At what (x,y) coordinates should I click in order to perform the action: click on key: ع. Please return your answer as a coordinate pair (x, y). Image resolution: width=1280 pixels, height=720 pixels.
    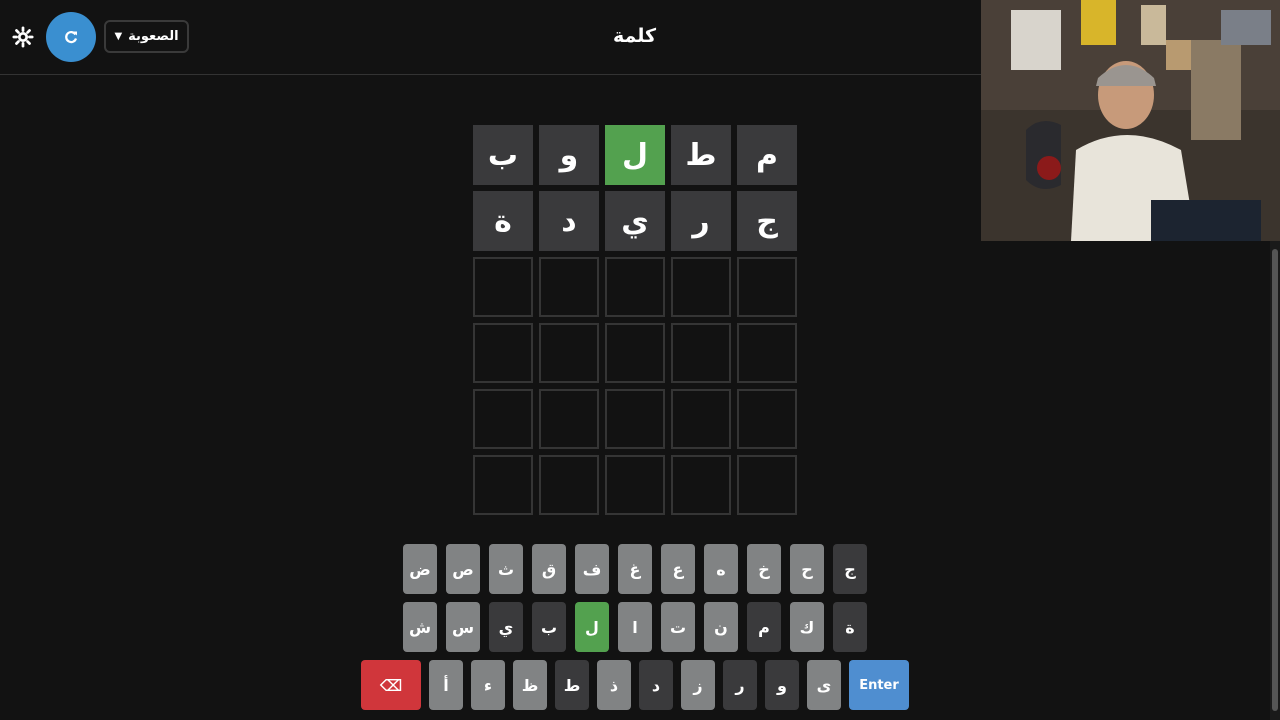
    Looking at the image, I should click on (678, 569).